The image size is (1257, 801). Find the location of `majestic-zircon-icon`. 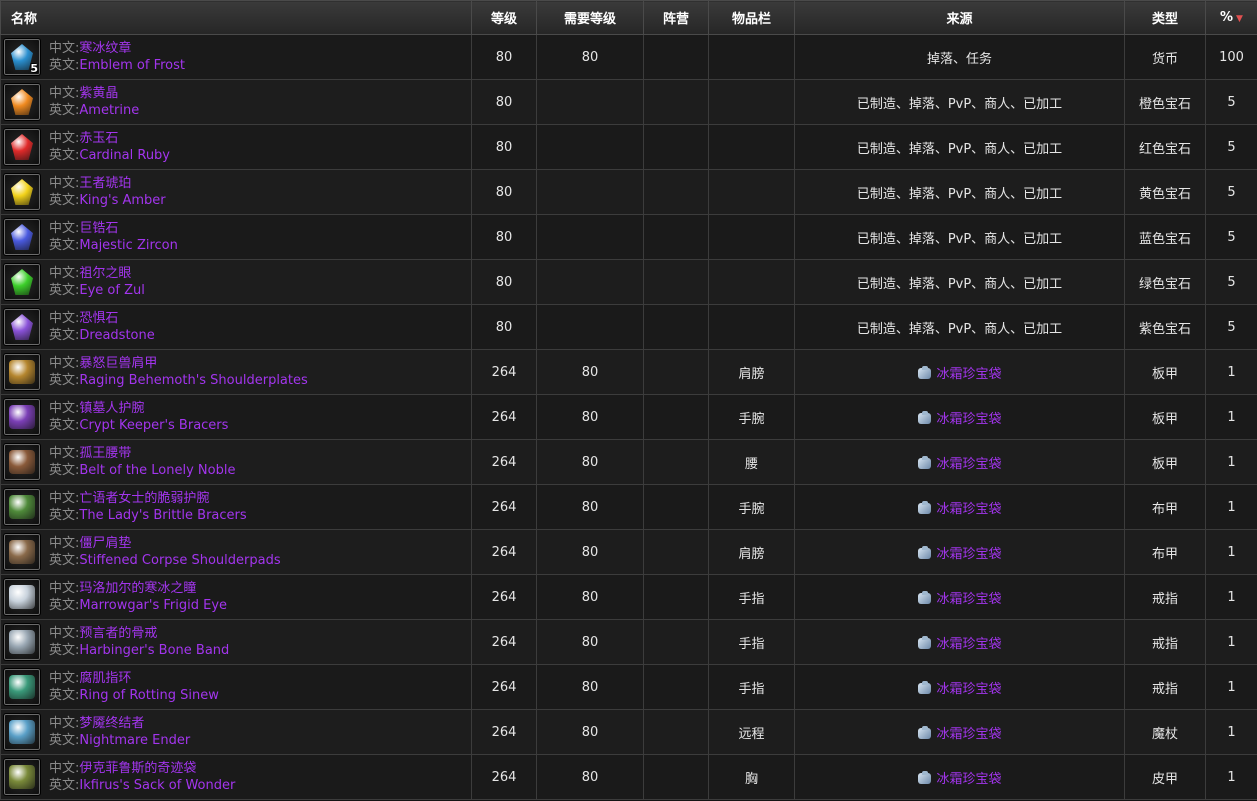

majestic-zircon-icon is located at coordinates (22, 237).